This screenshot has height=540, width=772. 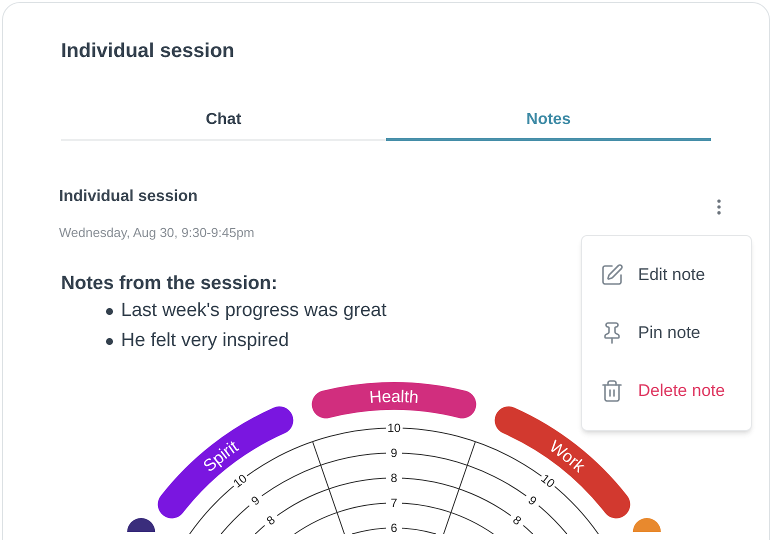 I want to click on segment-label: Health, so click(x=394, y=396).